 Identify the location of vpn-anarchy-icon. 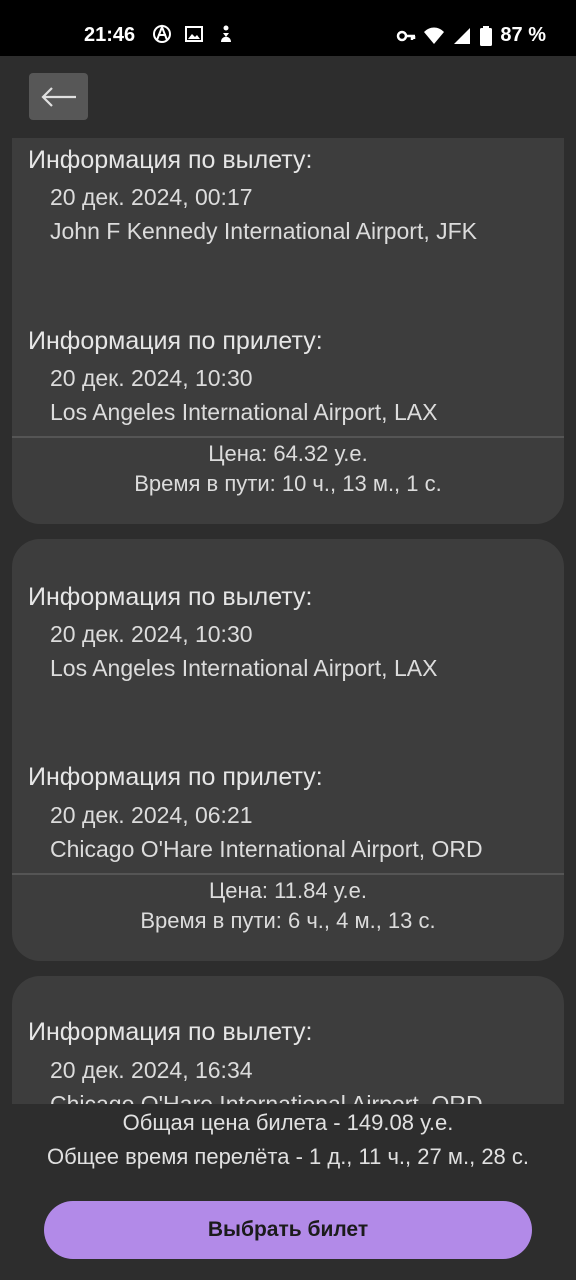
(162, 33).